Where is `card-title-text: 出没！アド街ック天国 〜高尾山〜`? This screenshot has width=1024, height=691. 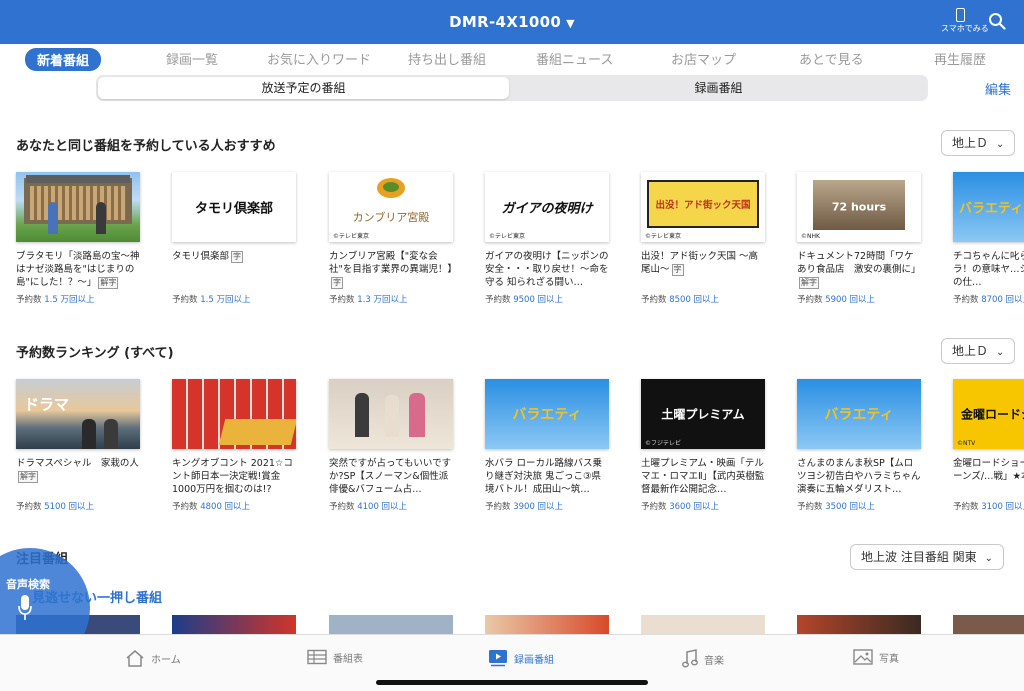 card-title-text: 出没！アド街ック天国 〜高尾山〜 is located at coordinates (700, 263).